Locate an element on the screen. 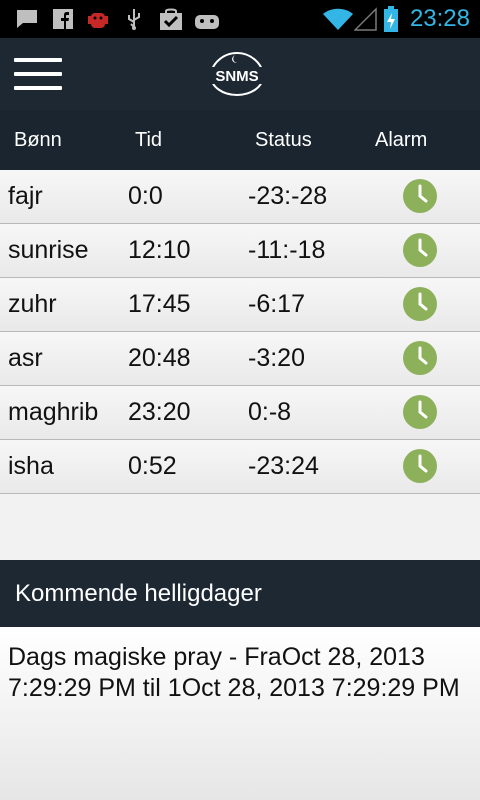 The width and height of the screenshot is (480, 800). android-bug-icon is located at coordinates (98, 20).